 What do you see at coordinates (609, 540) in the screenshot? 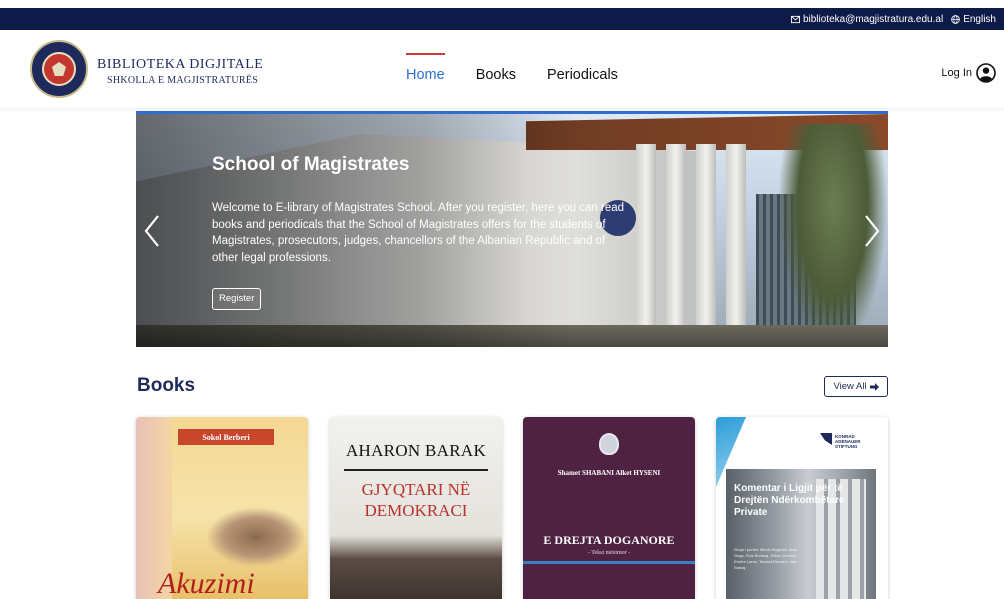
I see `book-title: E DREJTA DOGANORE` at bounding box center [609, 540].